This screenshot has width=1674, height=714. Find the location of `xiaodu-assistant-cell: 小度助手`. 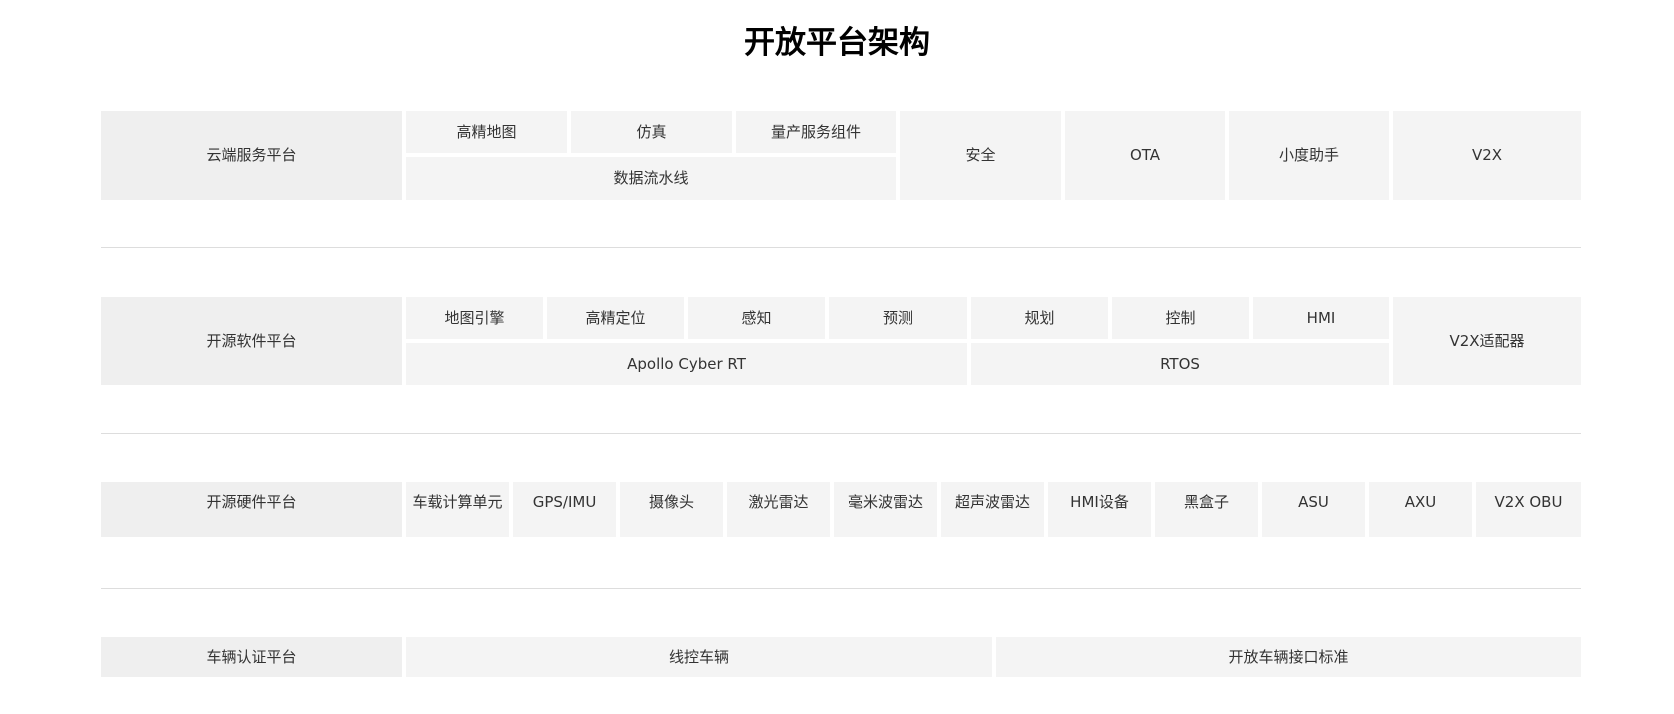

xiaodu-assistant-cell: 小度助手 is located at coordinates (1309, 155).